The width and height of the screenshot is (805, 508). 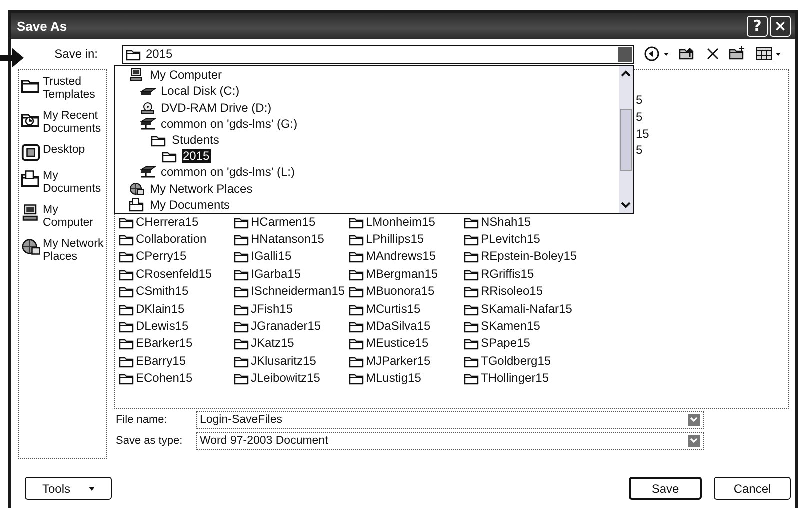 I want to click on file-name-field: Login-SaveFiles, so click(x=450, y=419).